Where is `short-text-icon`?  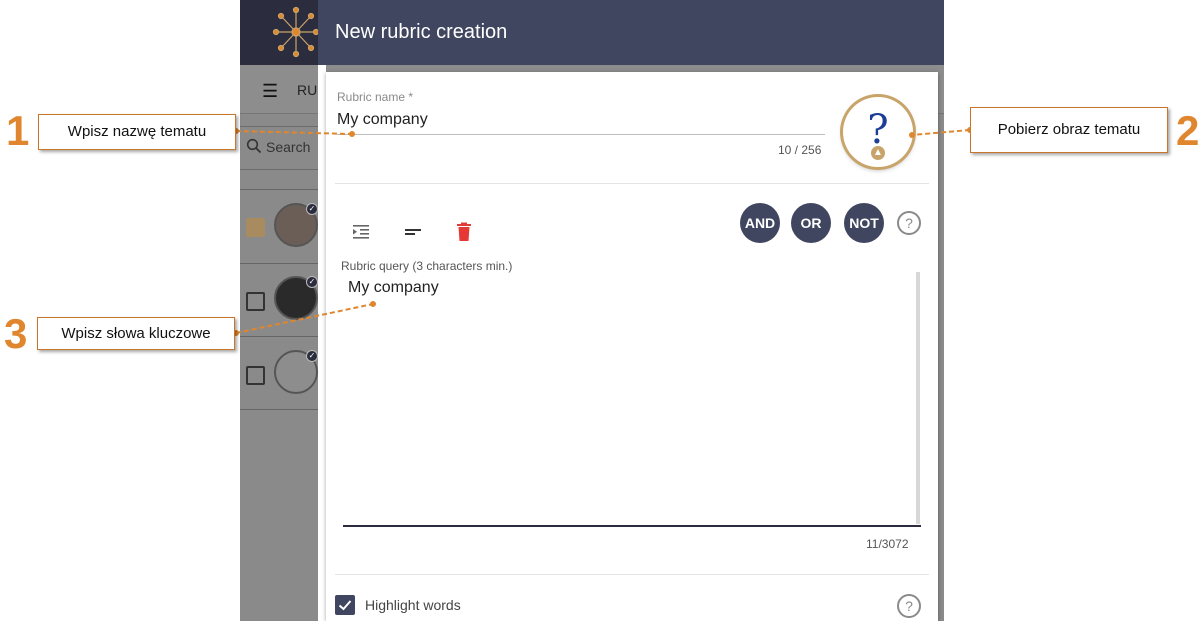 short-text-icon is located at coordinates (413, 232).